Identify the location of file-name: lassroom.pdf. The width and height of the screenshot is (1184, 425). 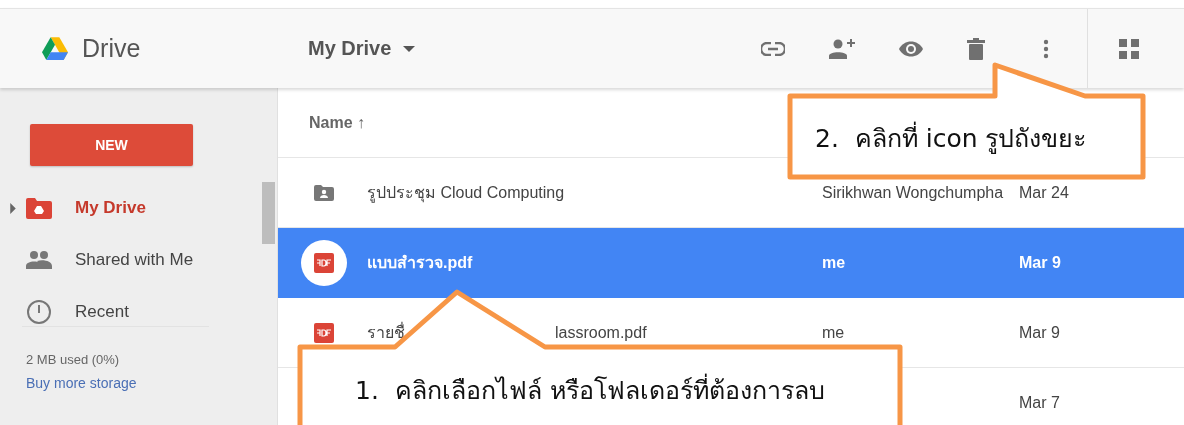
(601, 332).